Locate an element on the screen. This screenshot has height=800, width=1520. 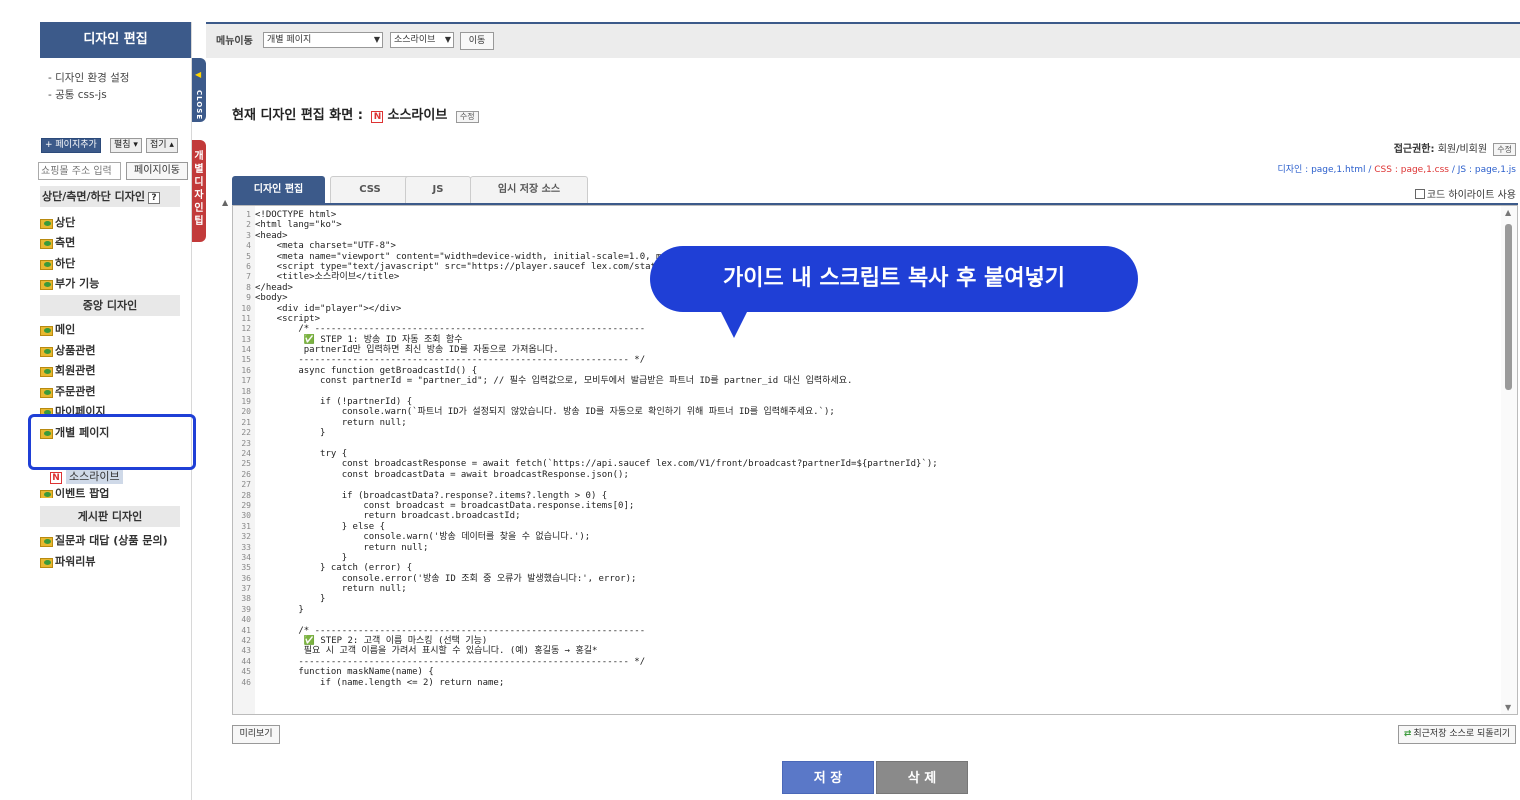
line-number: 39 is located at coordinates (246, 609).